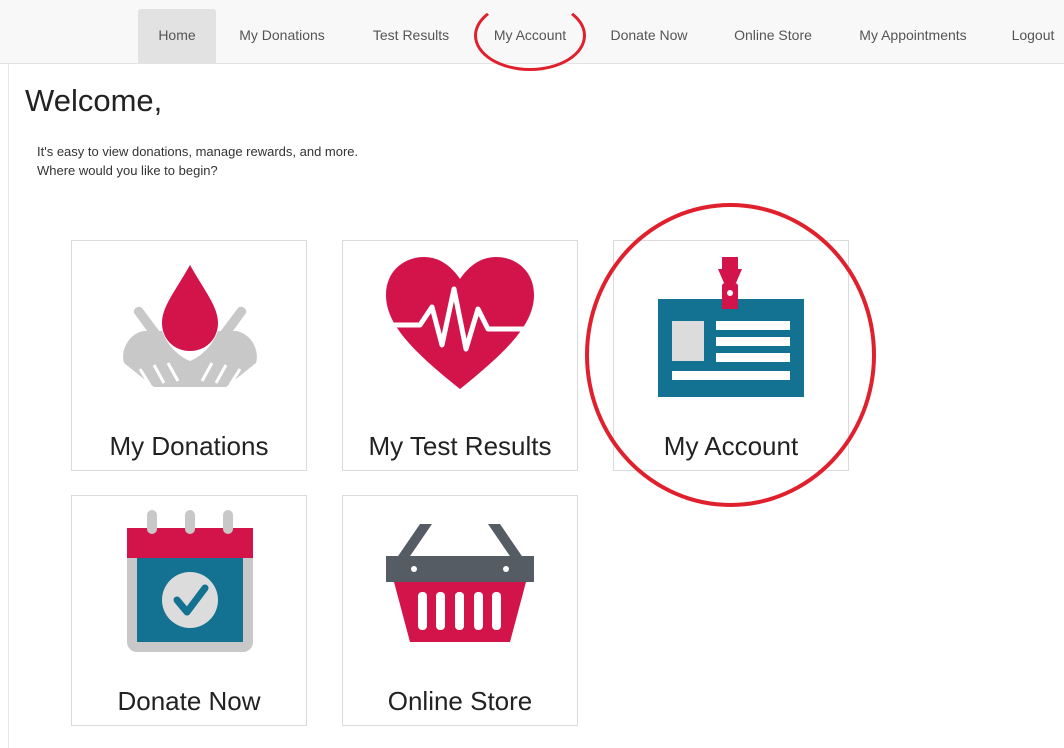 Image resolution: width=1064 pixels, height=748 pixels. Describe the element at coordinates (773, 36) in the screenshot. I see `nav-online-store: Online Store` at that location.